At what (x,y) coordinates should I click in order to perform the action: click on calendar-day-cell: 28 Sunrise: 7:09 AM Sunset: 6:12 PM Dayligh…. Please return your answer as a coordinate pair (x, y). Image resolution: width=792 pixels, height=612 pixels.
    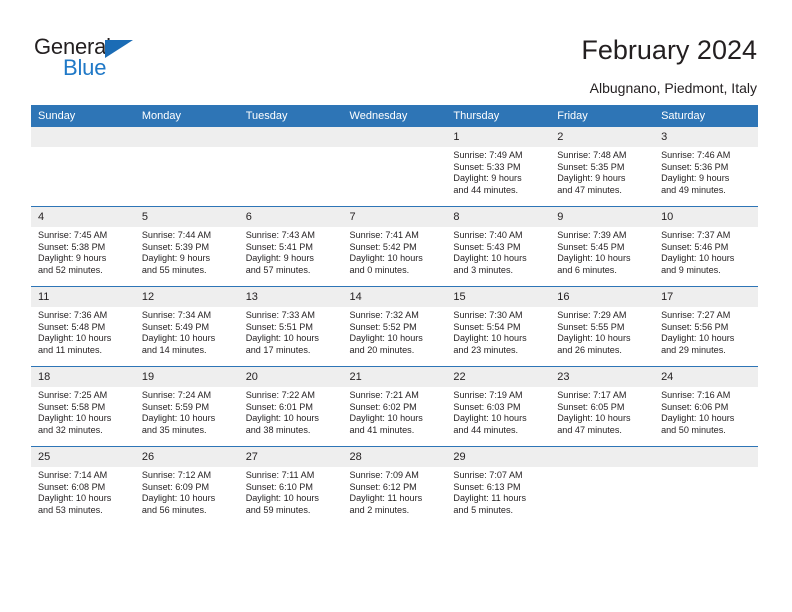
    Looking at the image, I should click on (394, 486).